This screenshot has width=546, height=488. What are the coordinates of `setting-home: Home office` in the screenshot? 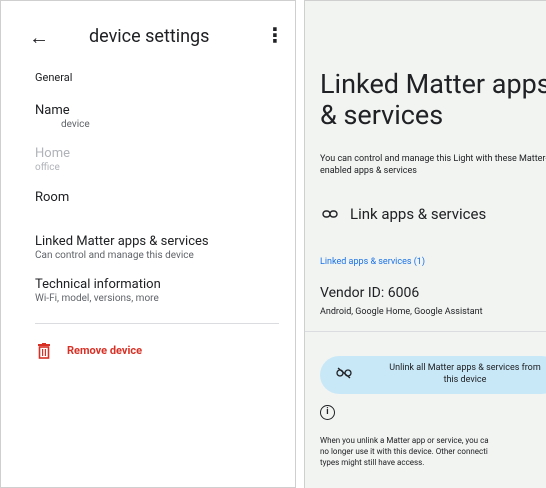 It's located at (52, 159).